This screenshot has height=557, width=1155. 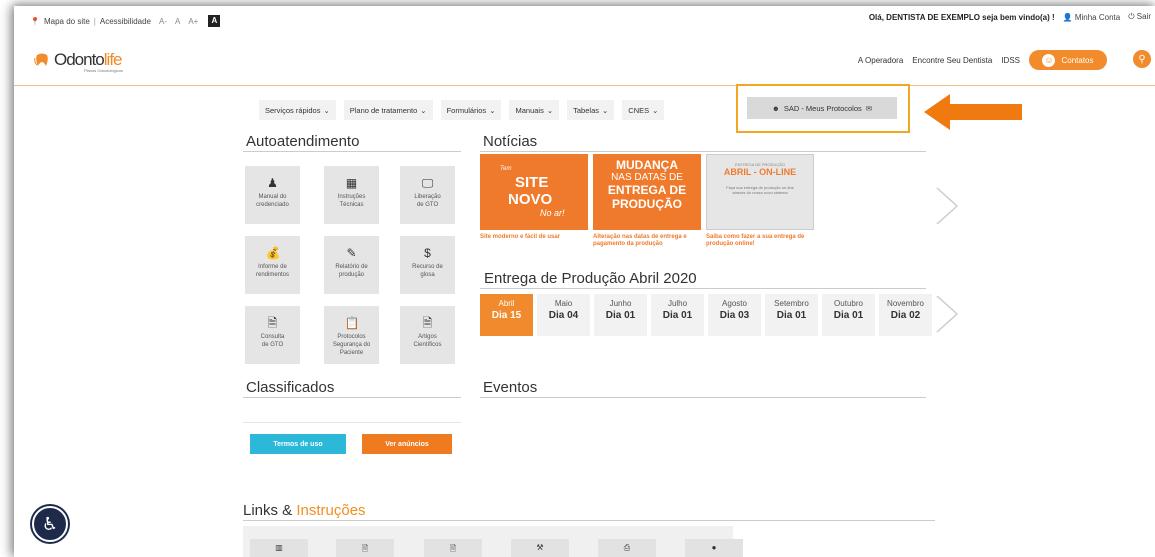 I want to click on link-tile-1: ▥, so click(x=279, y=548).